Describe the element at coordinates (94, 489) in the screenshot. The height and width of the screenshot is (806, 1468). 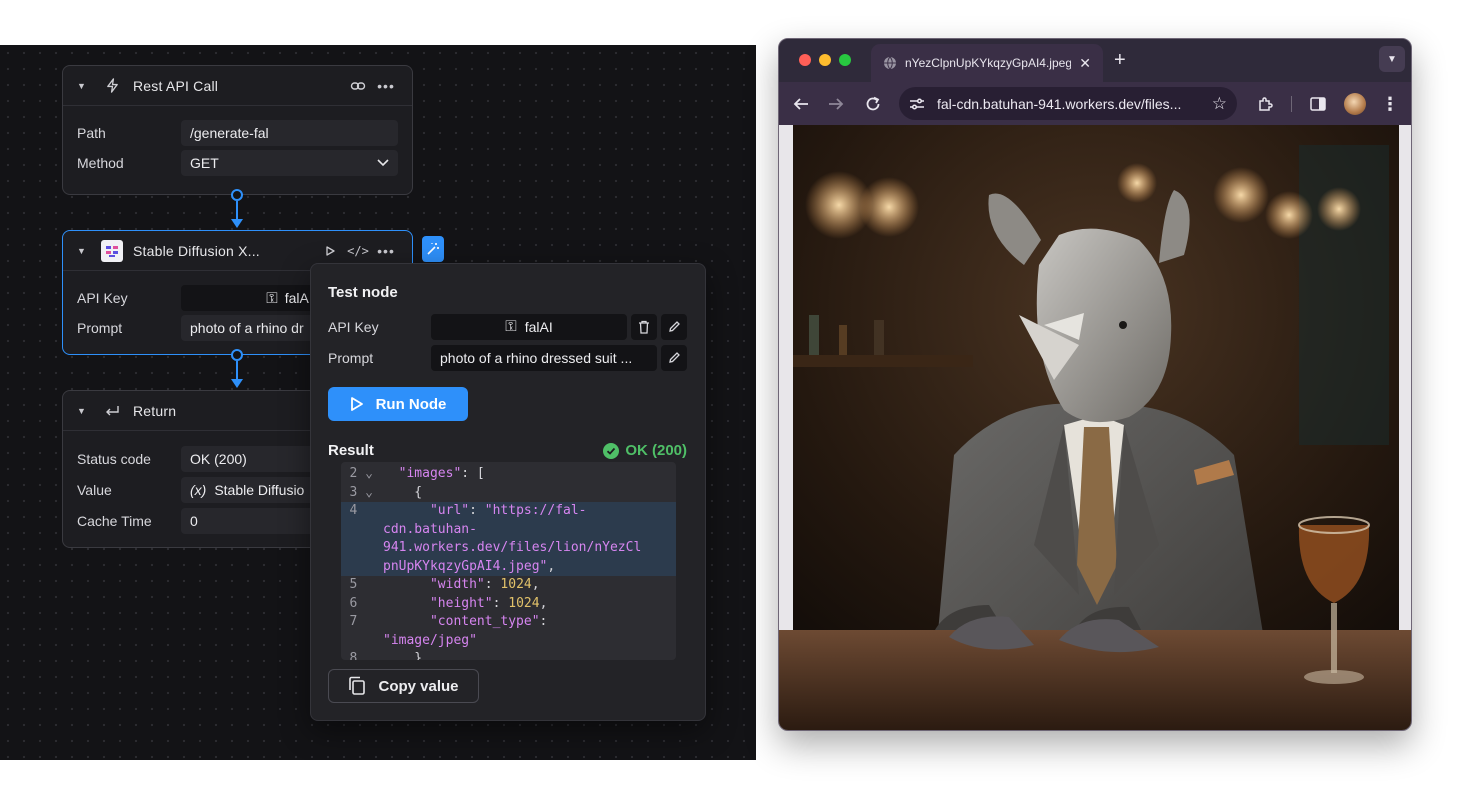
I see `value-label: Value` at that location.